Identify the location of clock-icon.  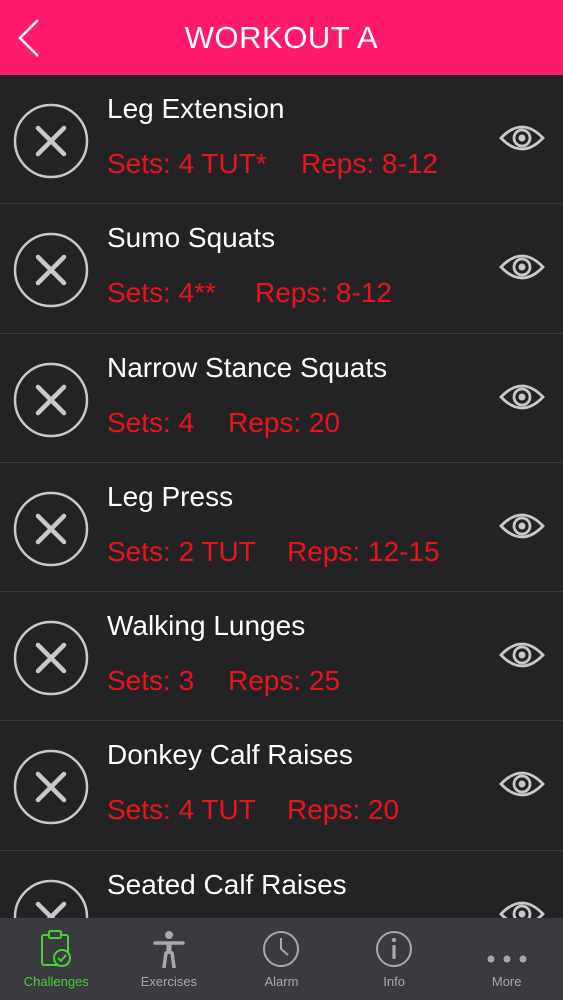
(281, 949).